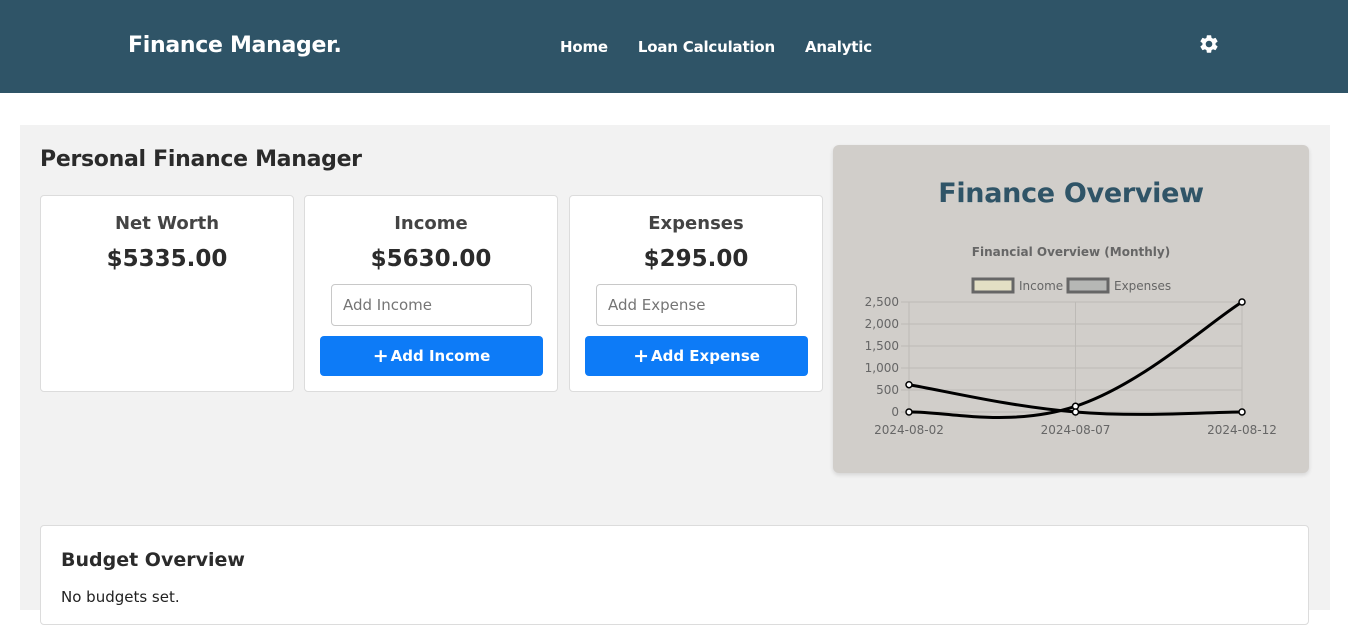  Describe the element at coordinates (1142, 286) in the screenshot. I see `legend-label-expenses: Expenses` at that location.